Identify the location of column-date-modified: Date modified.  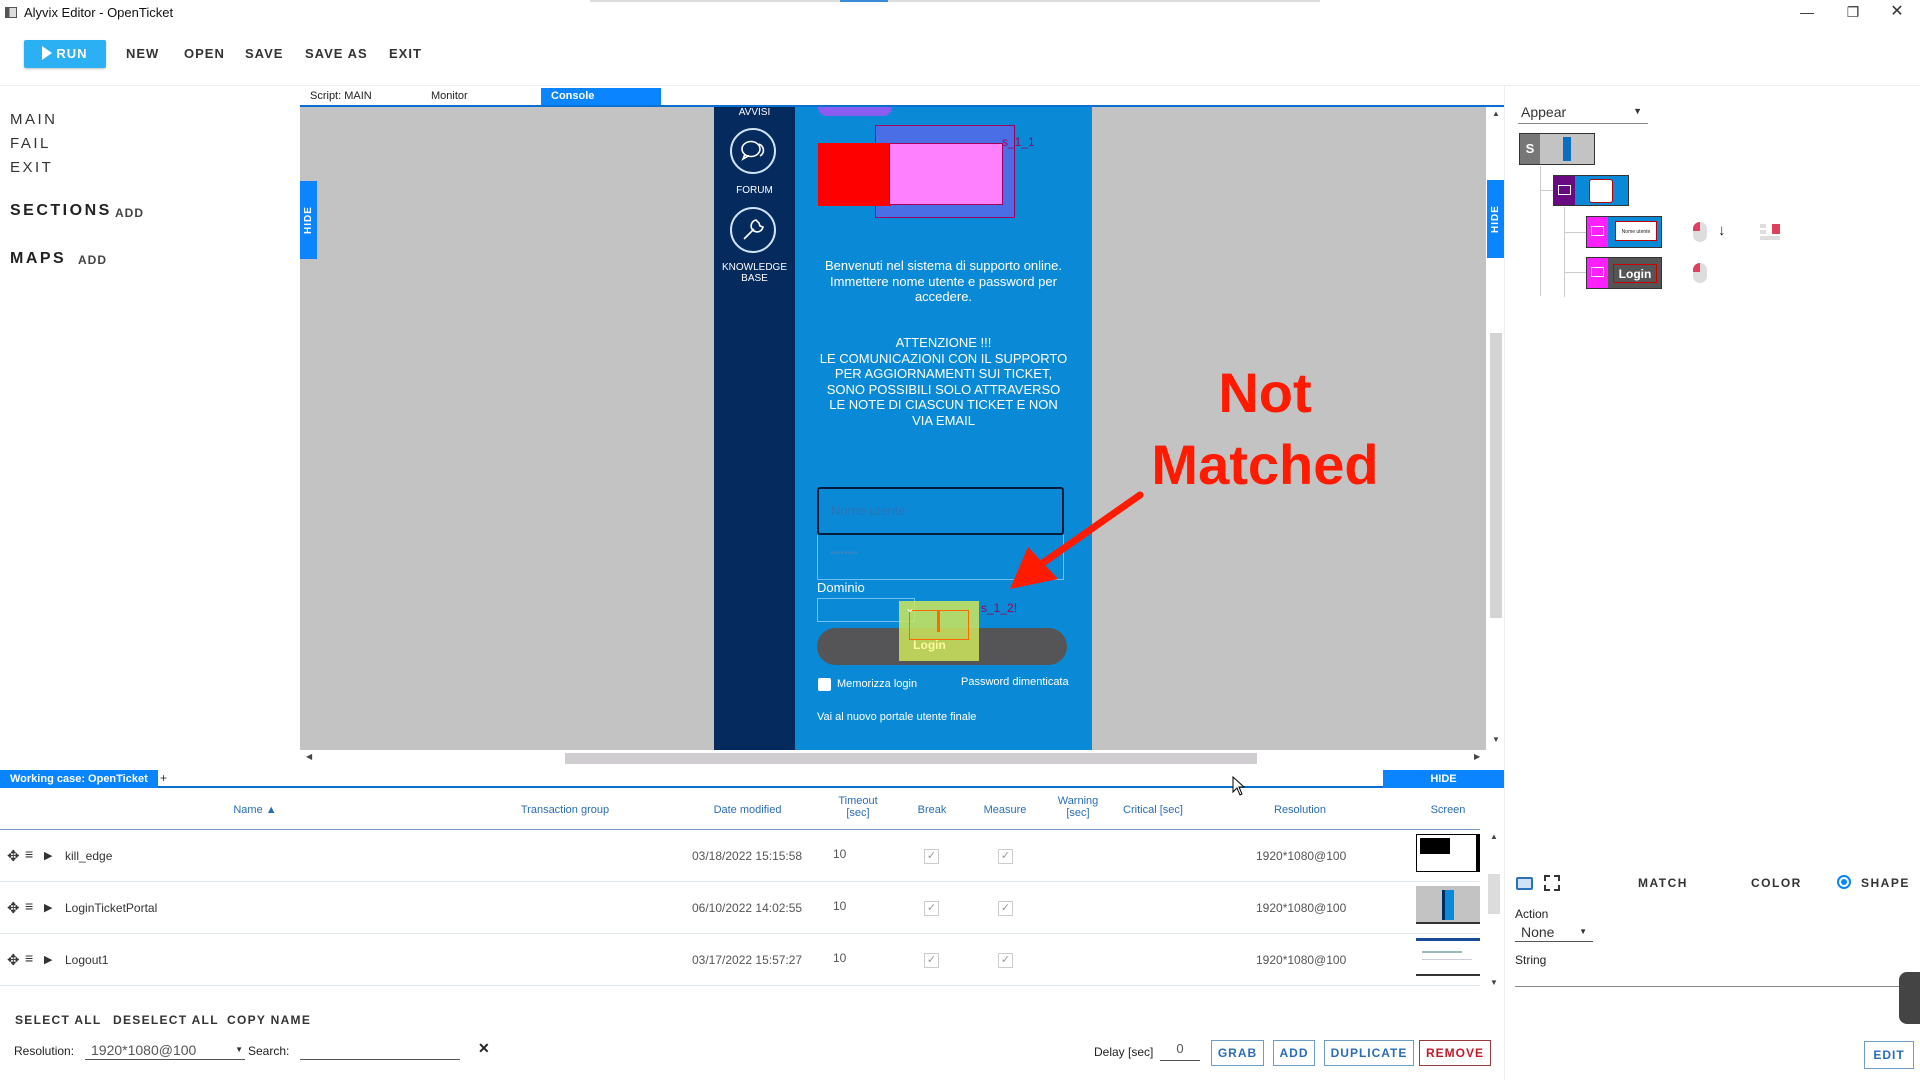
(747, 810).